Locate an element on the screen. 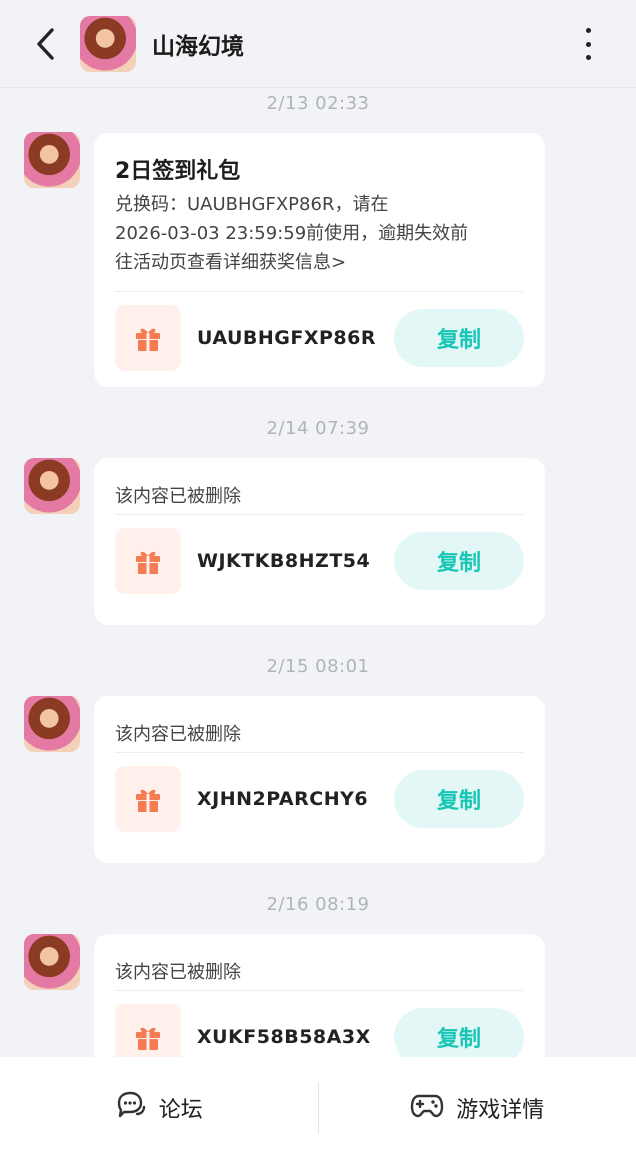 This screenshot has height=1159, width=636. top-bar: 山海幻境 is located at coordinates (318, 44).